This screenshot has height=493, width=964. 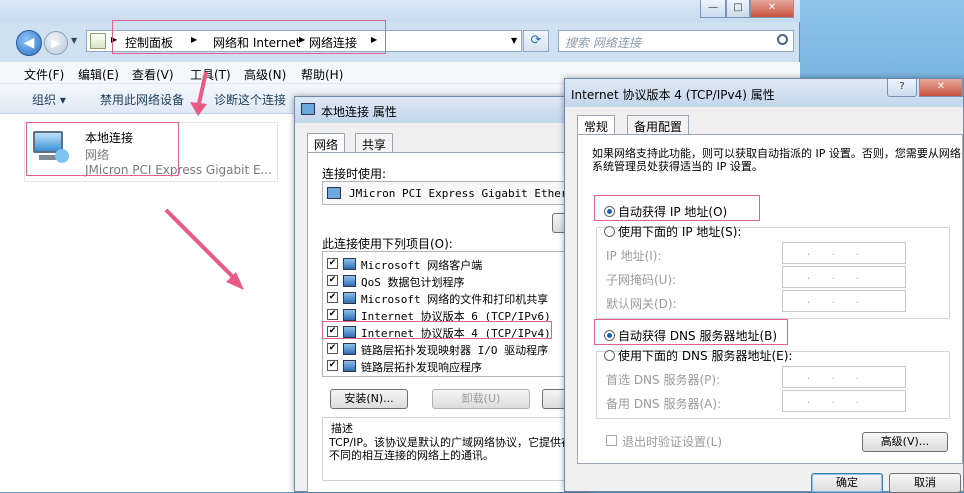 I want to click on tab-general: 常规, so click(x=596, y=125).